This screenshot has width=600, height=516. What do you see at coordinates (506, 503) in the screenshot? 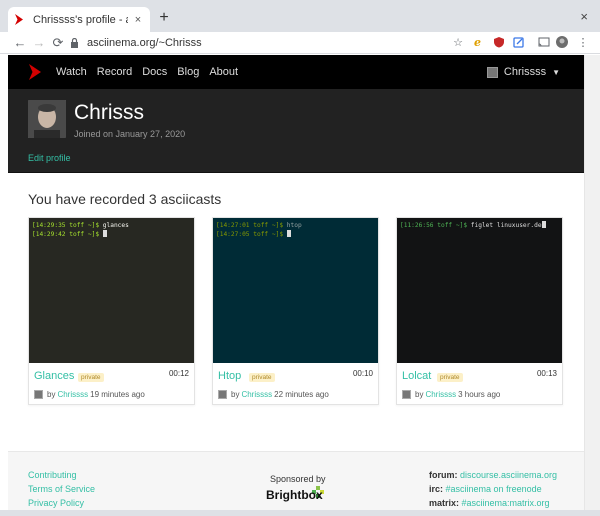
I see `matrix-link: #asciinema:matrix.org` at bounding box center [506, 503].